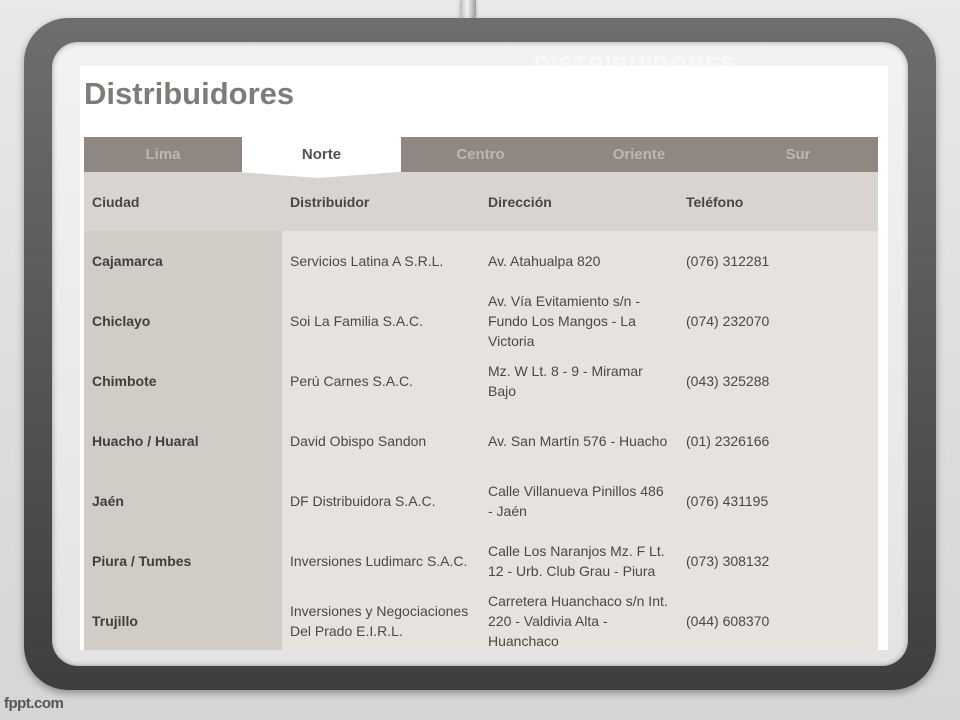  Describe the element at coordinates (183, 321) in the screenshot. I see `cell-ciudad: Chiclayo` at that location.